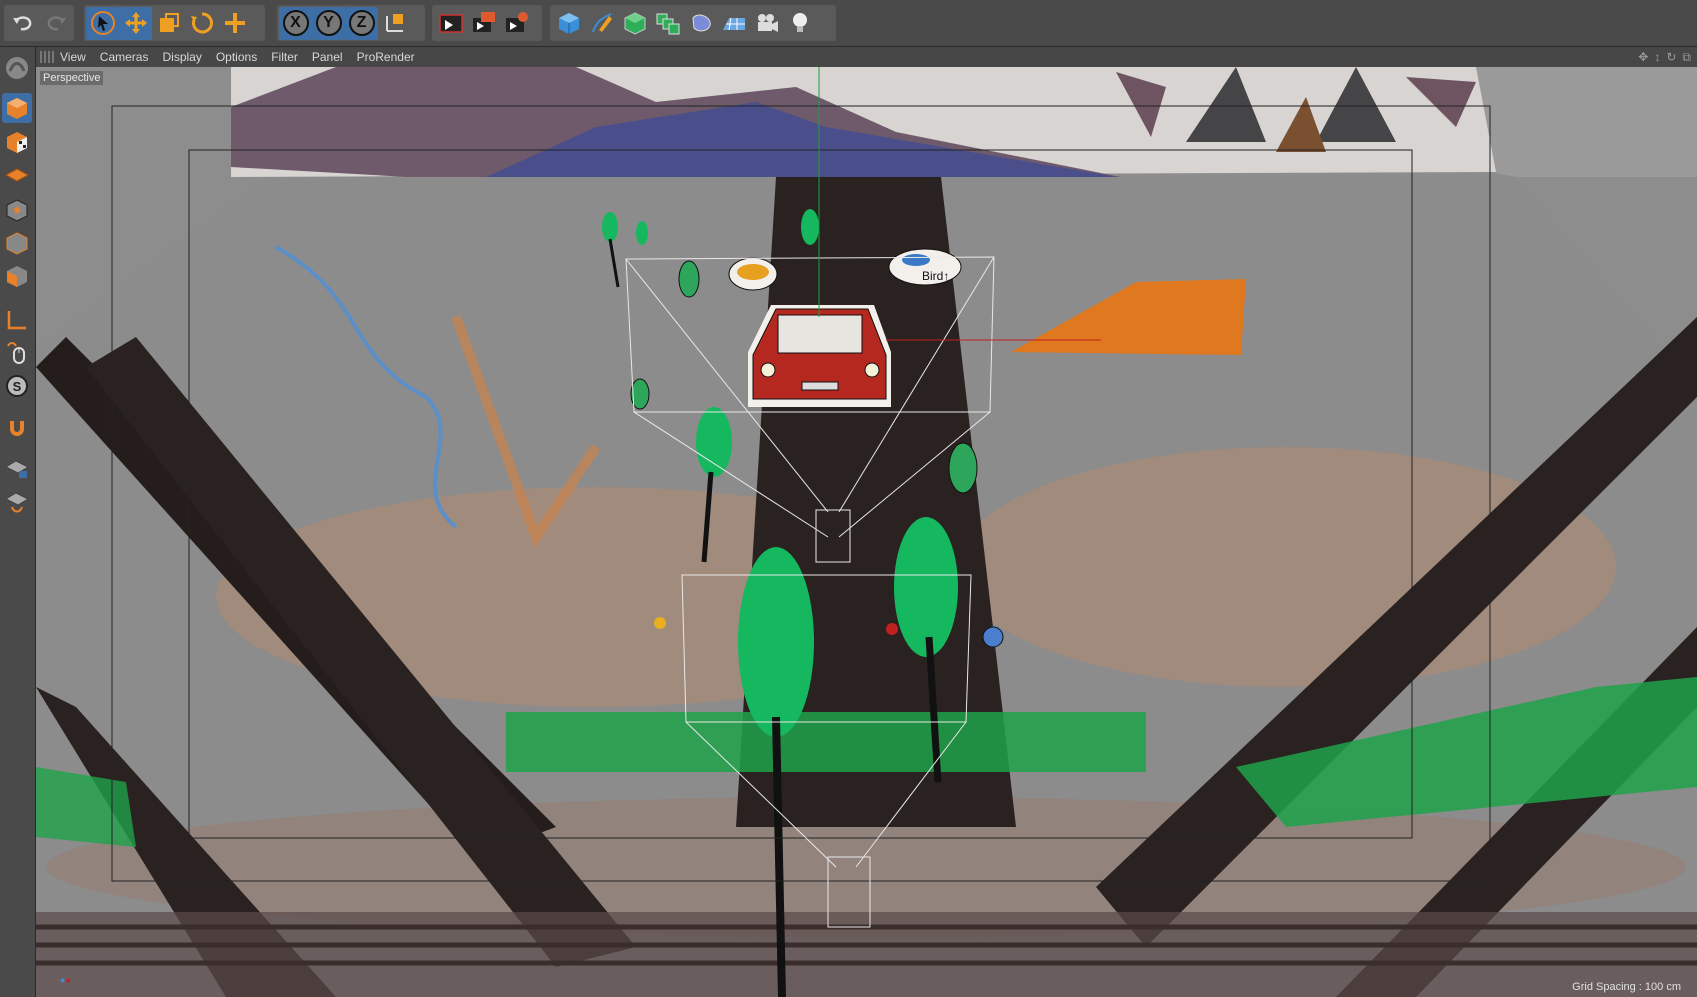 This screenshot has height=997, width=1697. I want to click on move-icon, so click(135, 23).